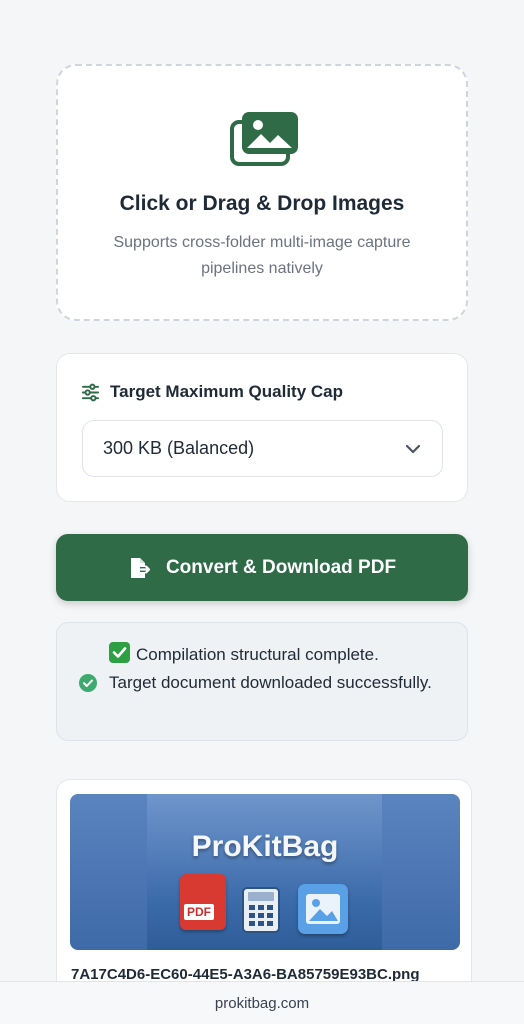 Image resolution: width=524 pixels, height=1024 pixels. What do you see at coordinates (323, 909) in the screenshot?
I see `image-icon` at bounding box center [323, 909].